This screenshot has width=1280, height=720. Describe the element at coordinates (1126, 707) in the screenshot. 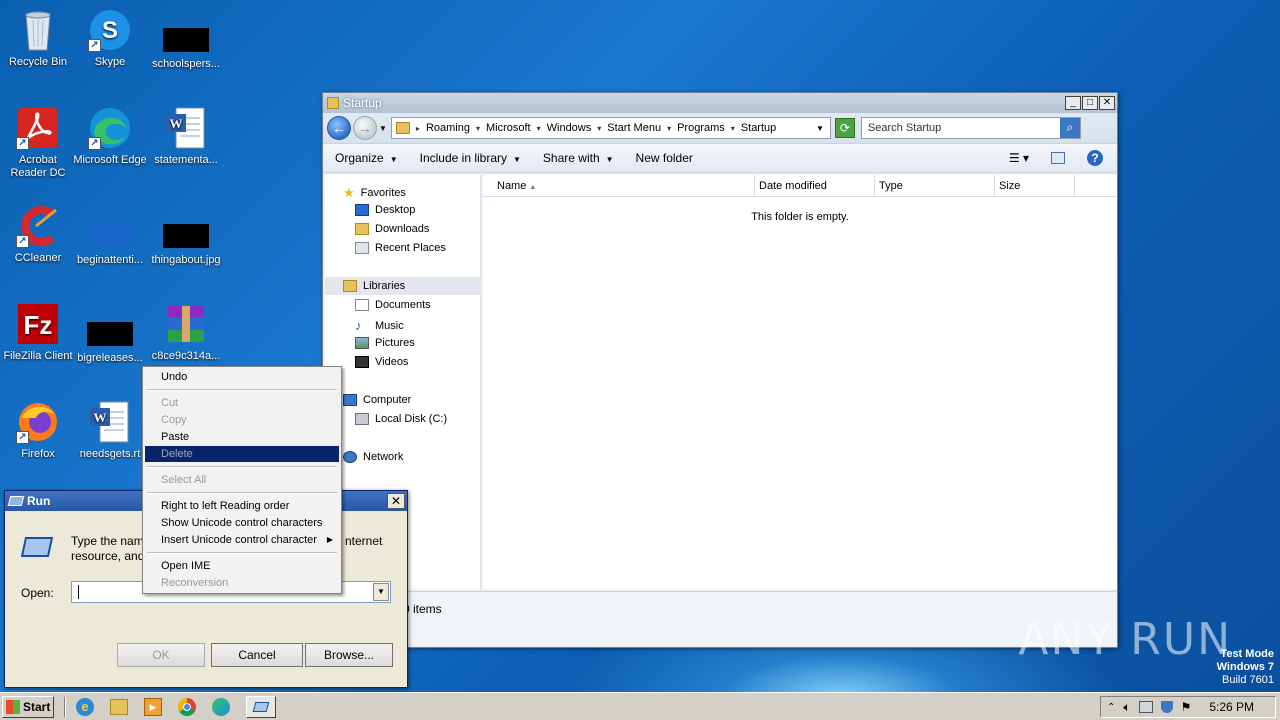

I see `volume-icon: 🔈︎` at that location.